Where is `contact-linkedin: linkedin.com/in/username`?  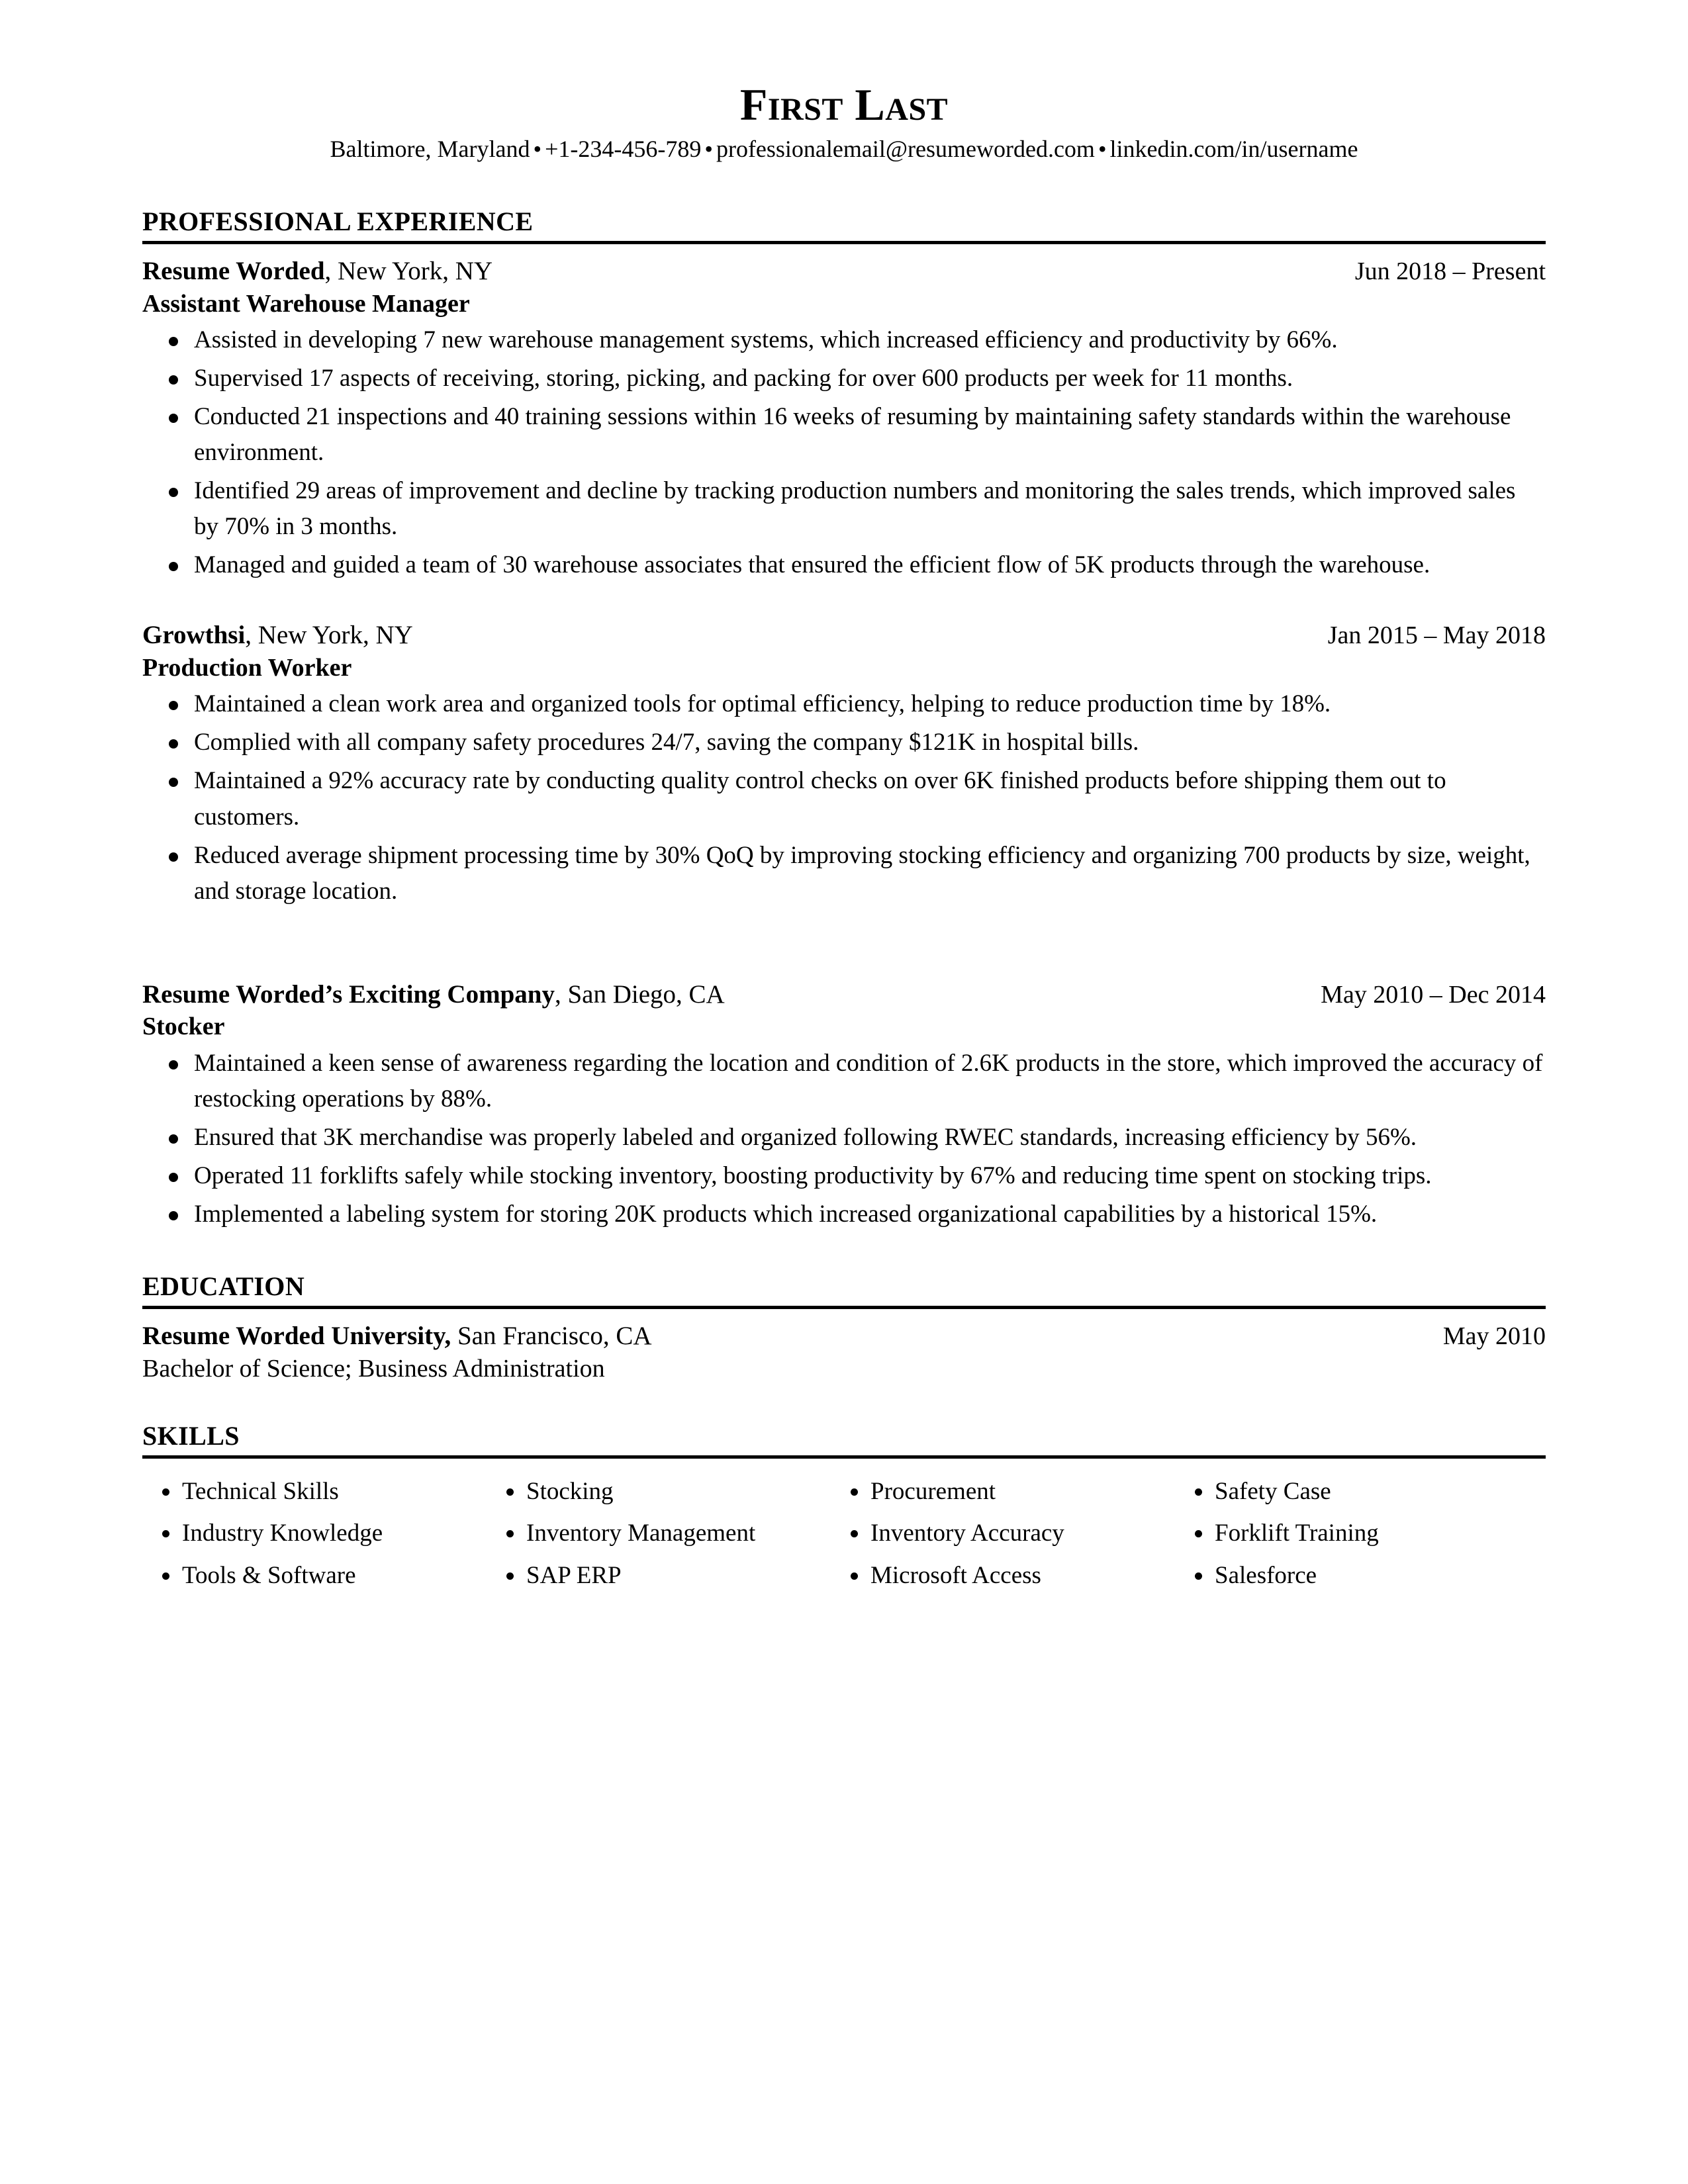
contact-linkedin: linkedin.com/in/username is located at coordinates (1234, 149).